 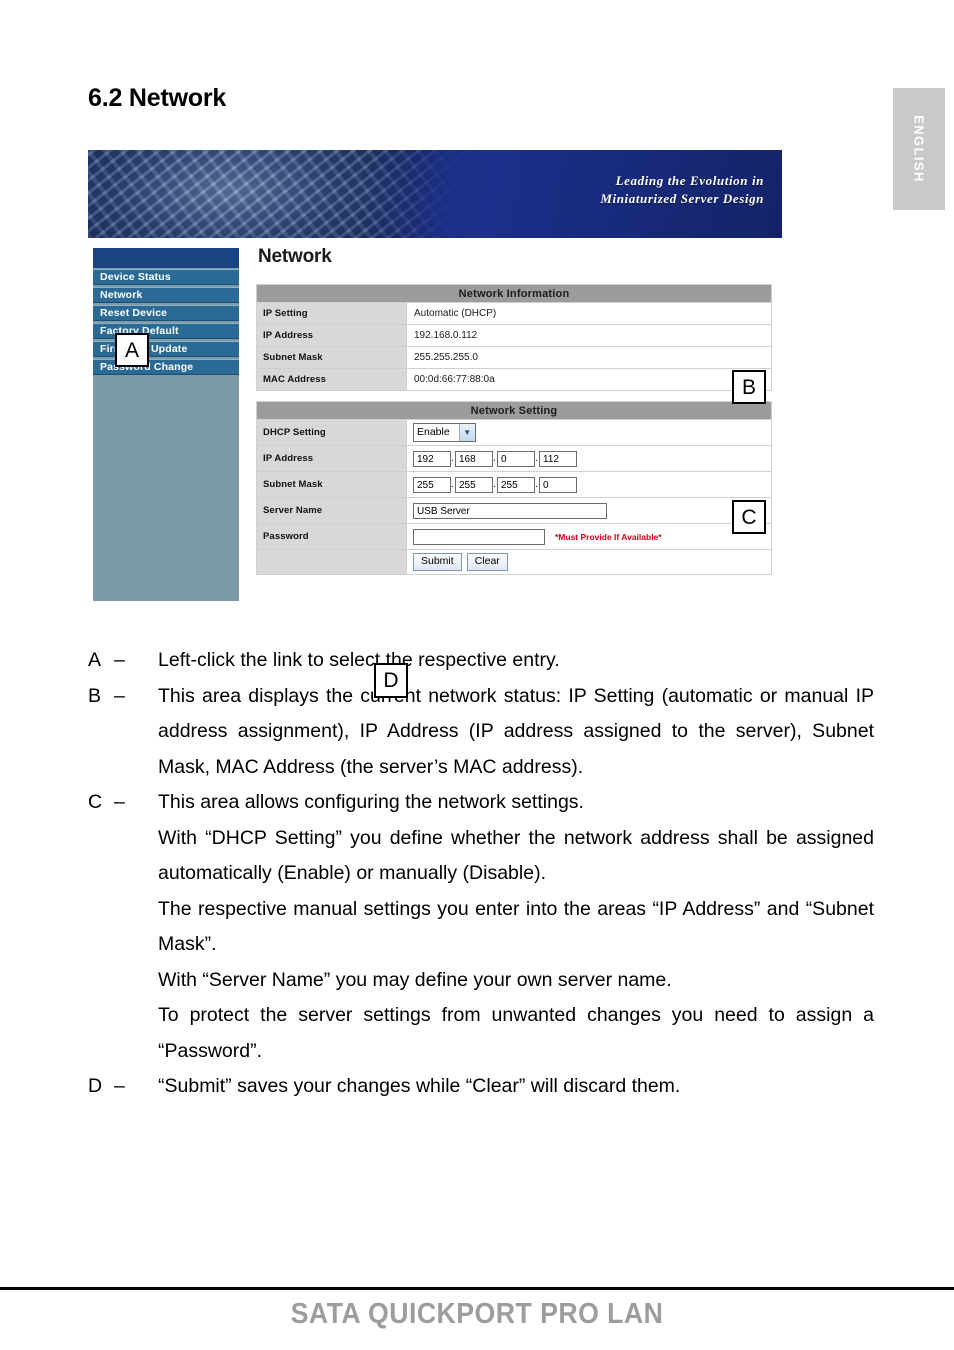 I want to click on server-name-input: USB Server, so click(x=510, y=510).